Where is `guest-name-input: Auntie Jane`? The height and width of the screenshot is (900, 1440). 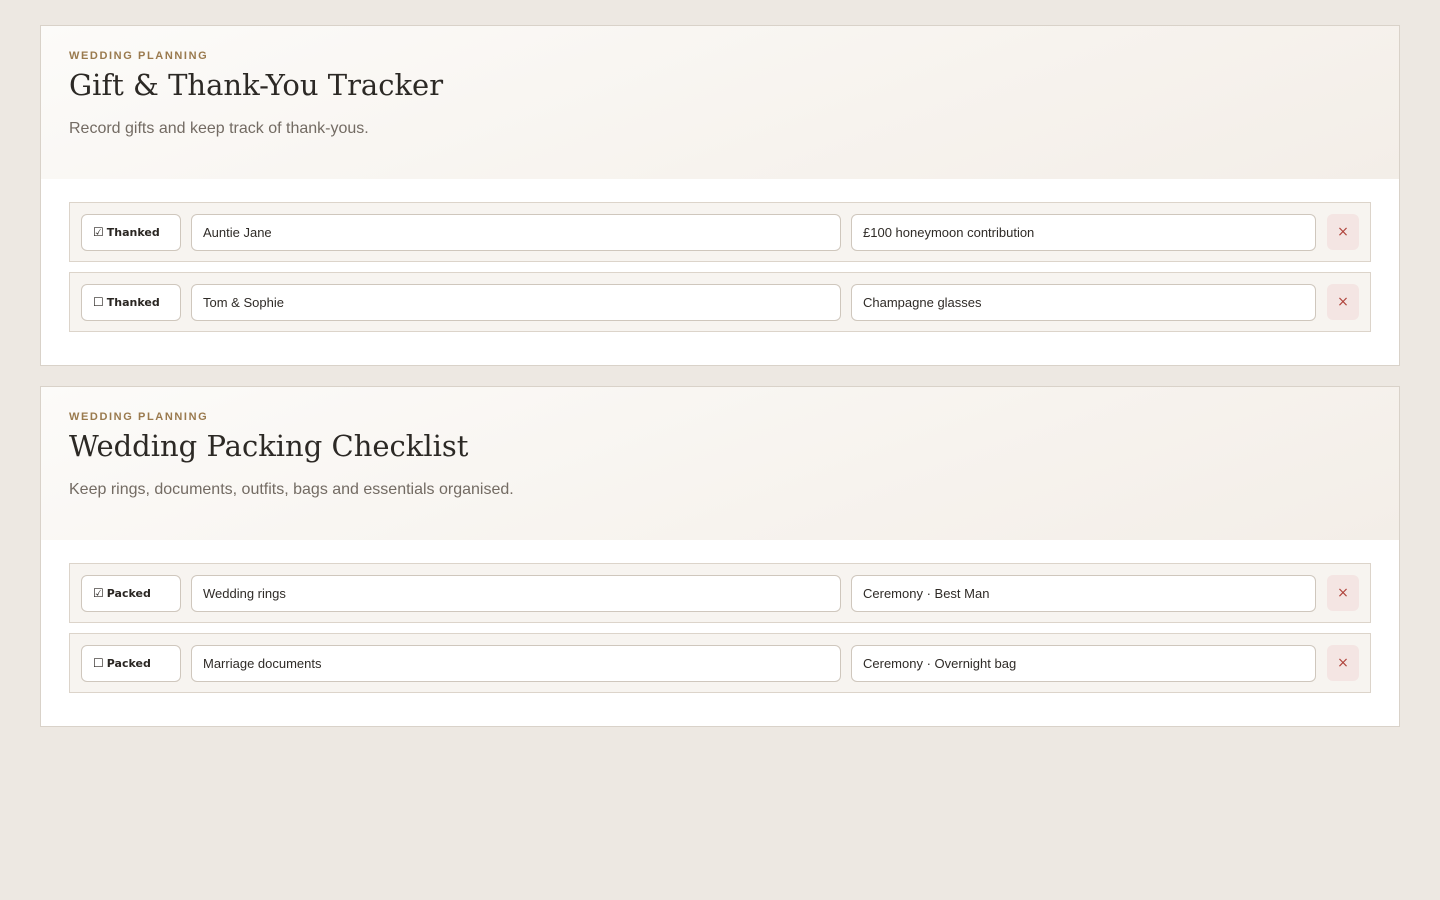 guest-name-input: Auntie Jane is located at coordinates (516, 232).